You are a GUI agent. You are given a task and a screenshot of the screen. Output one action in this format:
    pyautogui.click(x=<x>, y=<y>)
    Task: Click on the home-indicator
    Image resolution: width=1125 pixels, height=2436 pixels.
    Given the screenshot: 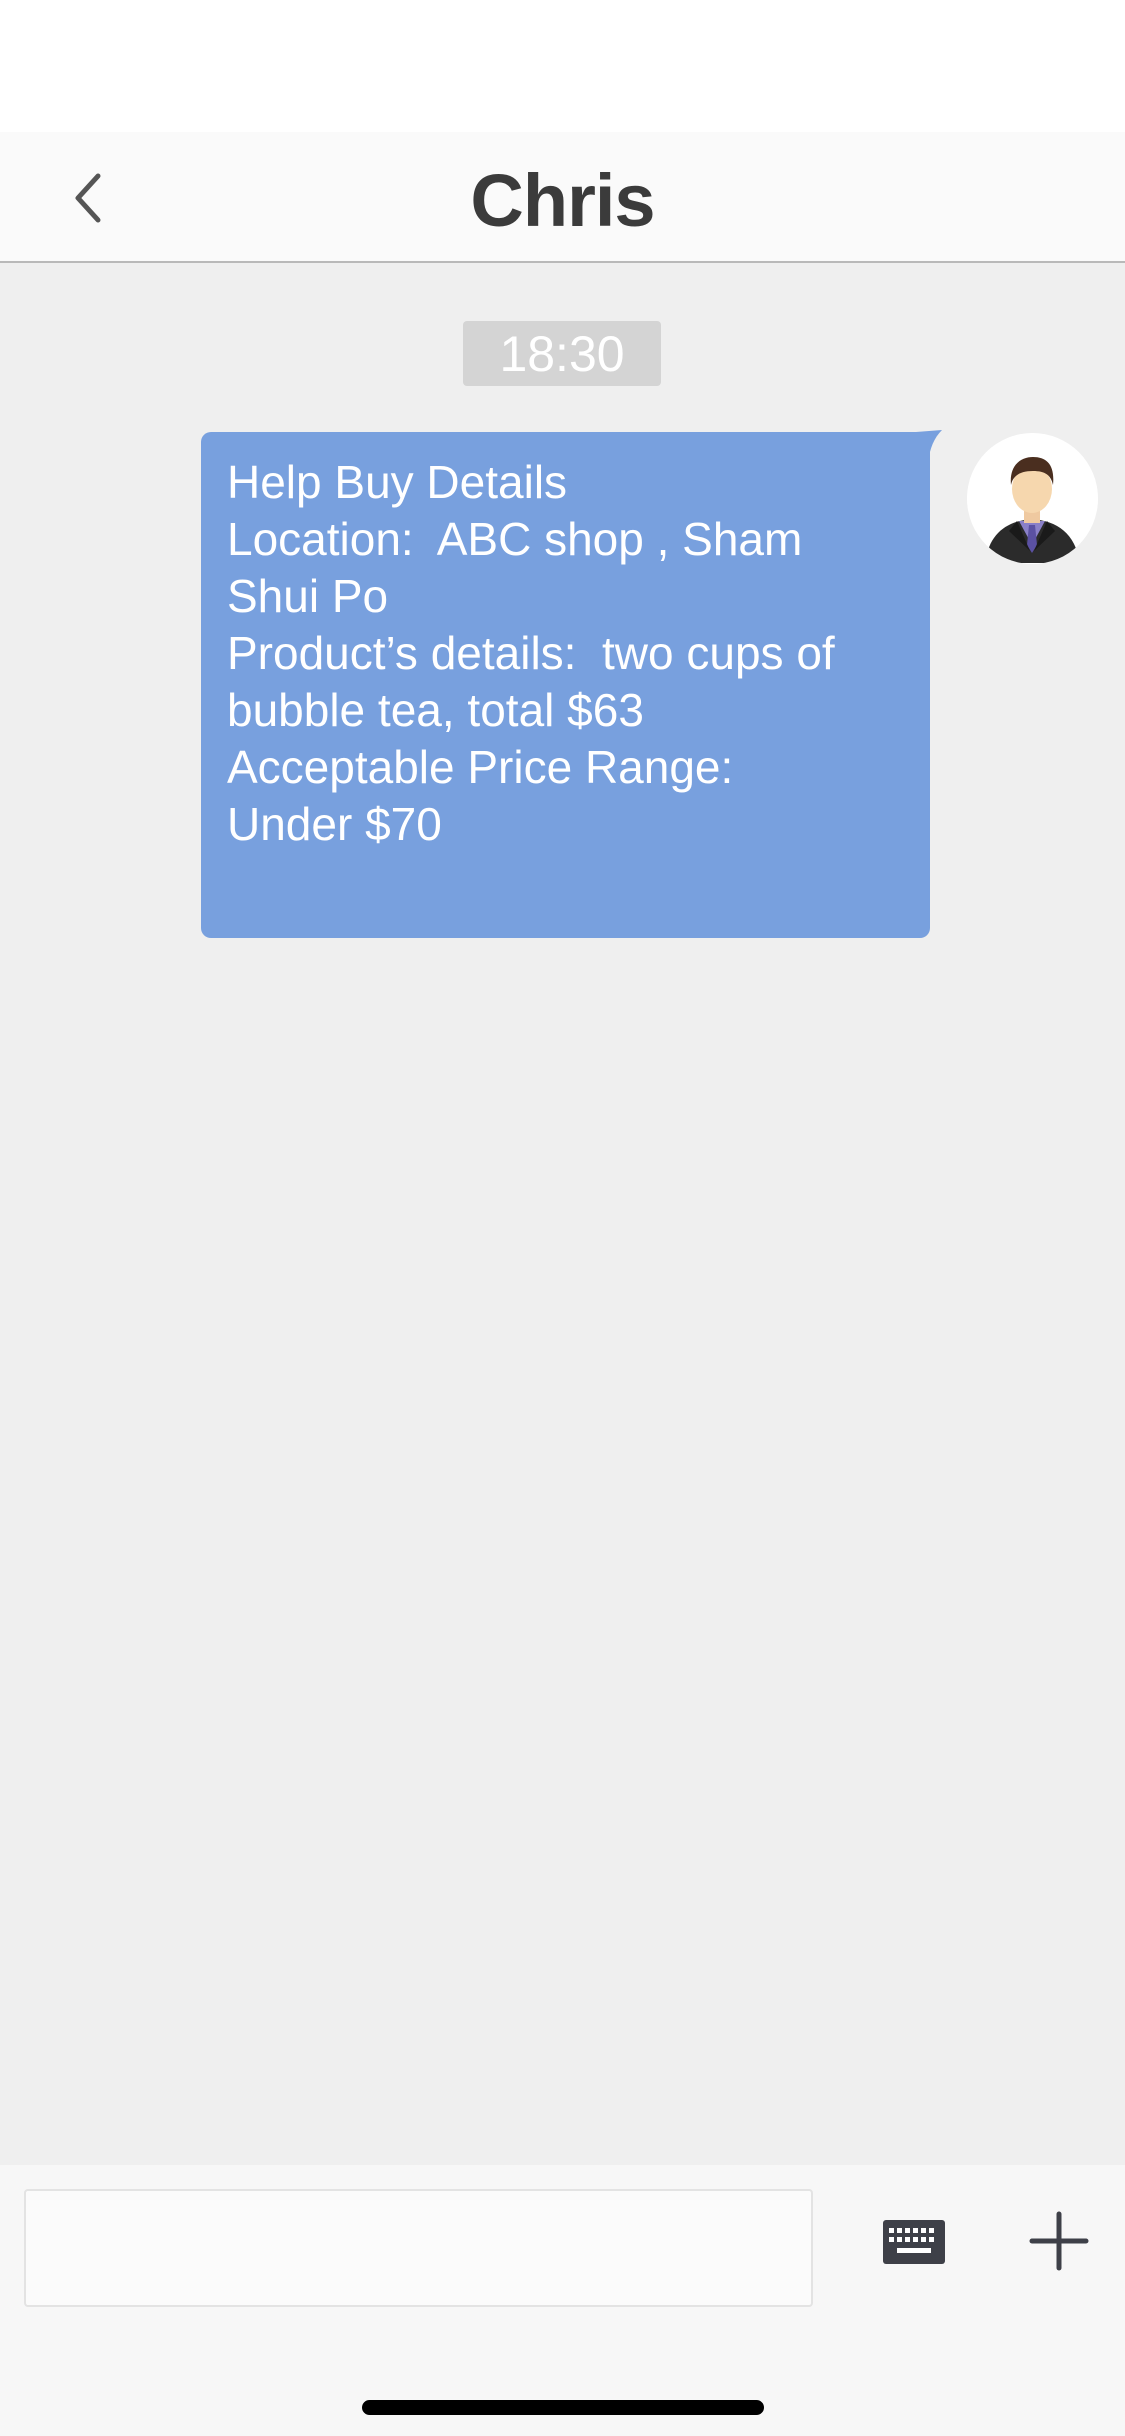 What is the action you would take?
    pyautogui.click(x=563, y=2407)
    